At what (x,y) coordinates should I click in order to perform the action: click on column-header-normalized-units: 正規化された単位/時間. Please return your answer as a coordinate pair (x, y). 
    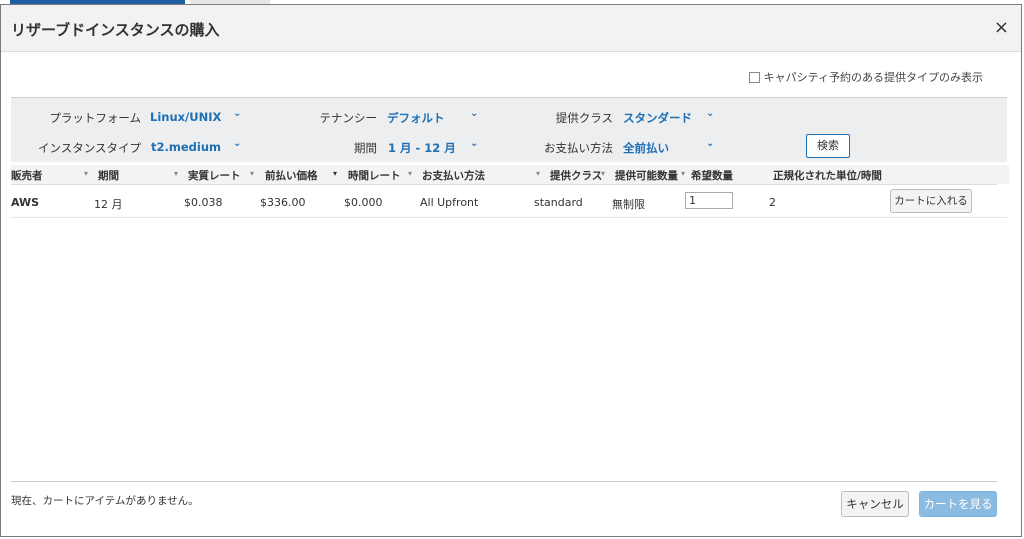
    Looking at the image, I should click on (827, 176).